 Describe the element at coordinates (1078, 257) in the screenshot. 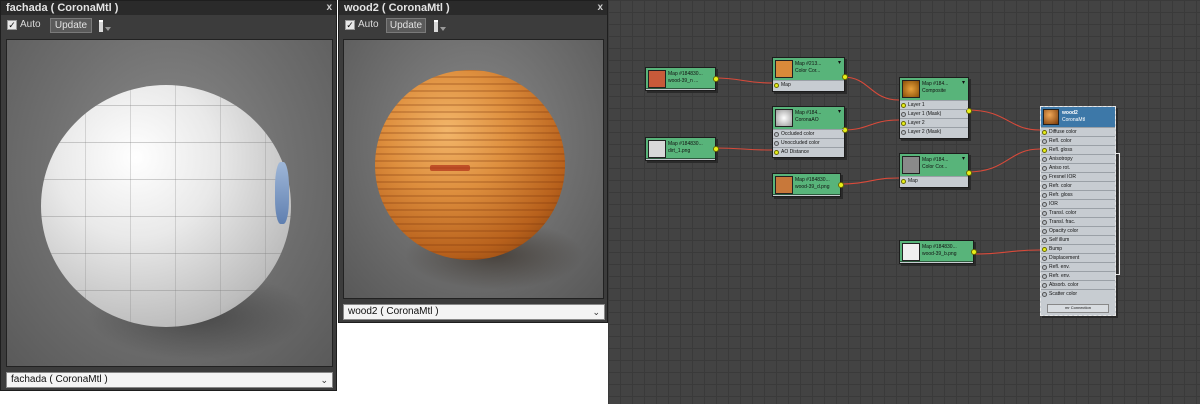

I see `input-slot: Displacement` at that location.